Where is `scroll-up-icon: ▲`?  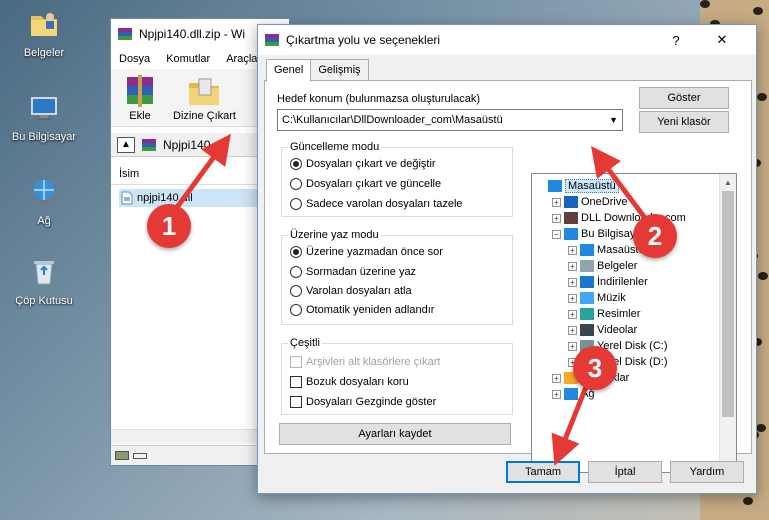
scroll-up-icon: ▲ is located at coordinates (728, 182).